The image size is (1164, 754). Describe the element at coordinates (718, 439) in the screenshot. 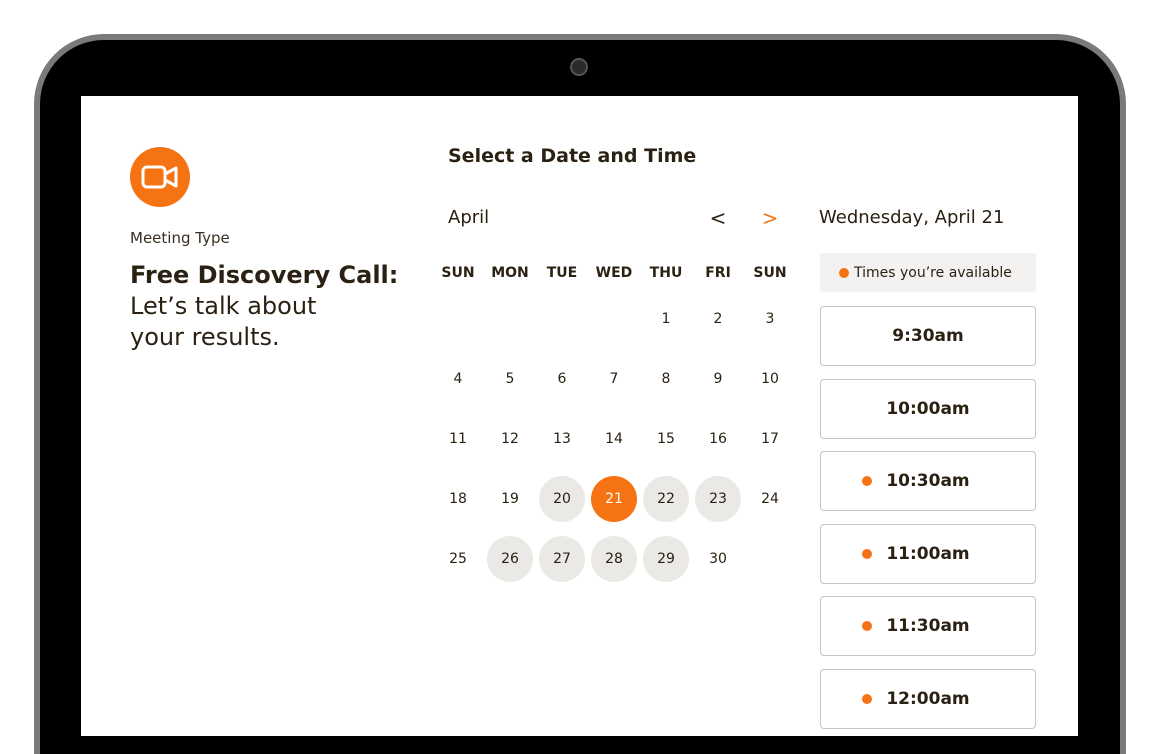

I see `calendar-day: 16` at that location.